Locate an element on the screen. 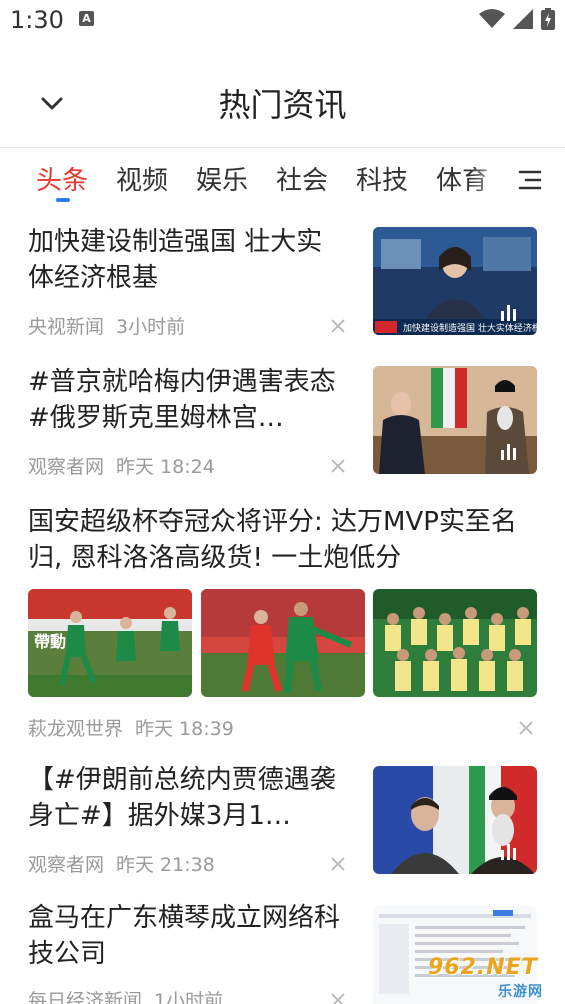  hamburger-menu-icon is located at coordinates (530, 180).